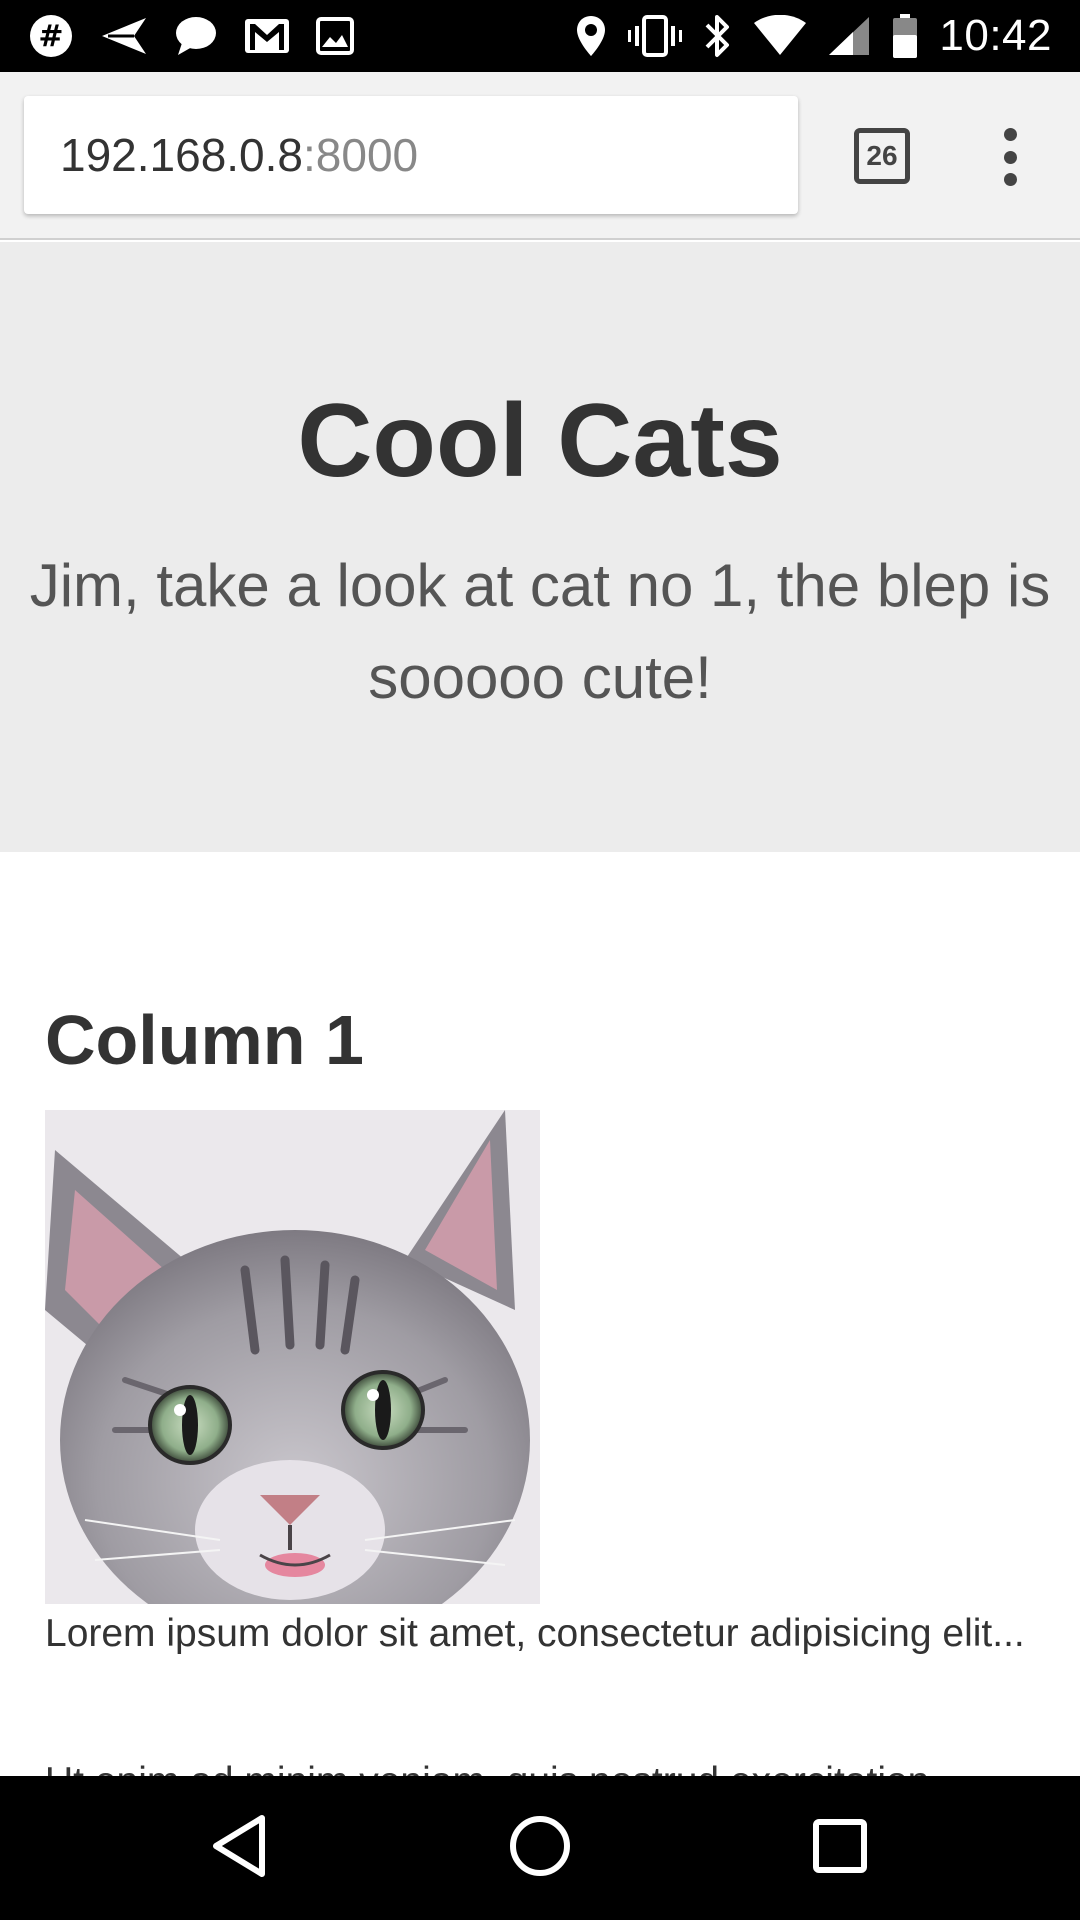 The width and height of the screenshot is (1080, 1920). What do you see at coordinates (849, 36) in the screenshot?
I see `cell-signal-icon` at bounding box center [849, 36].